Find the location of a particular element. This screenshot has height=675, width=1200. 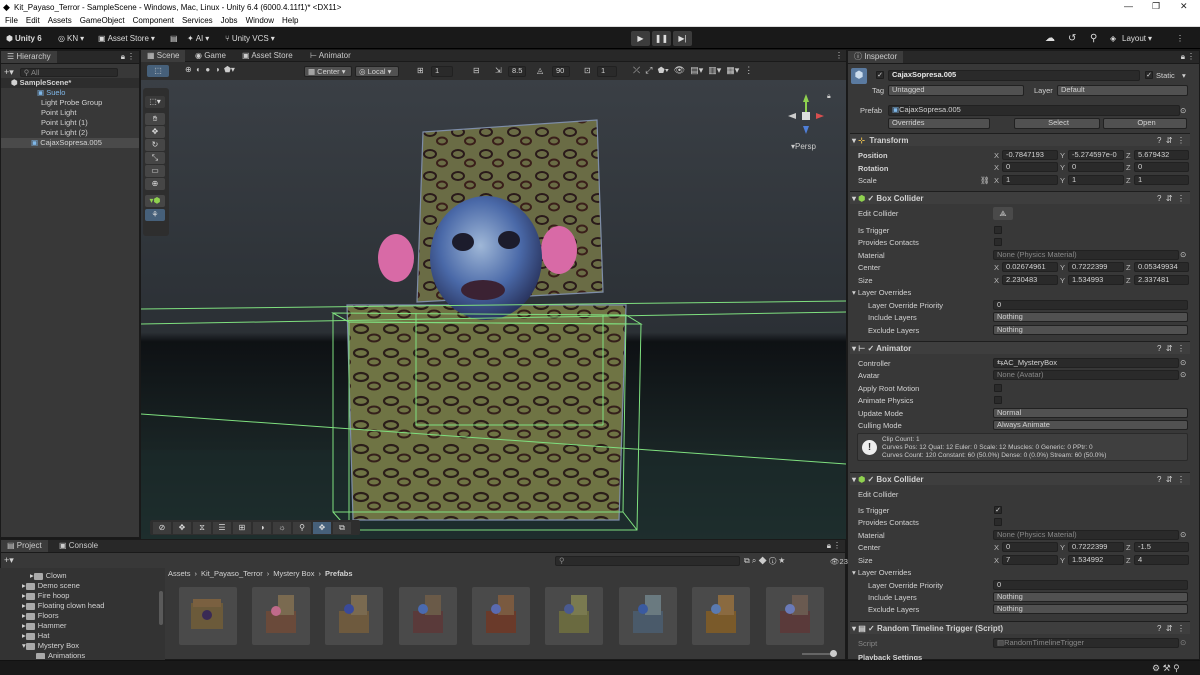

rotate-snap-field: 90 is located at coordinates (561, 71).